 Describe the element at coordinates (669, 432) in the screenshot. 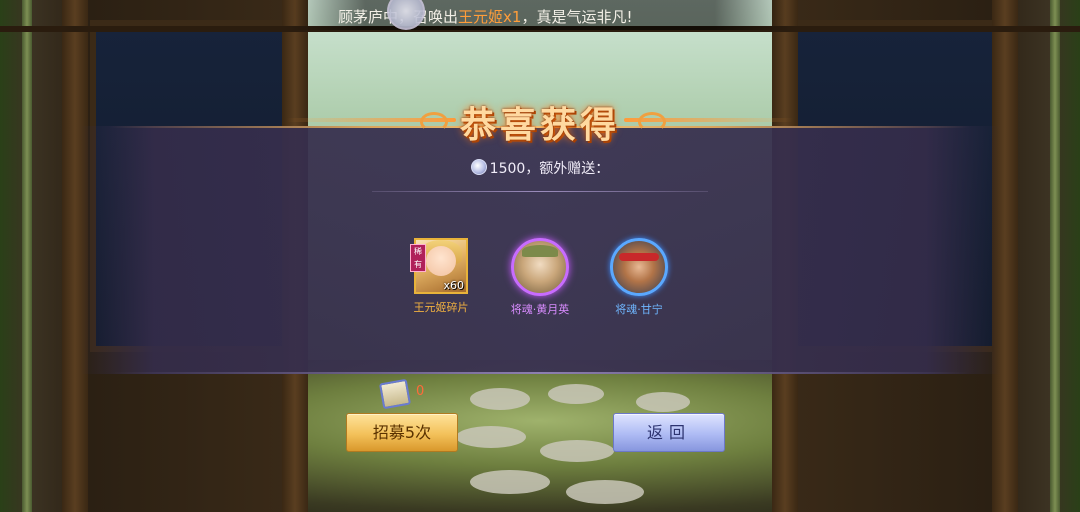

I see `back-button: 返回` at that location.